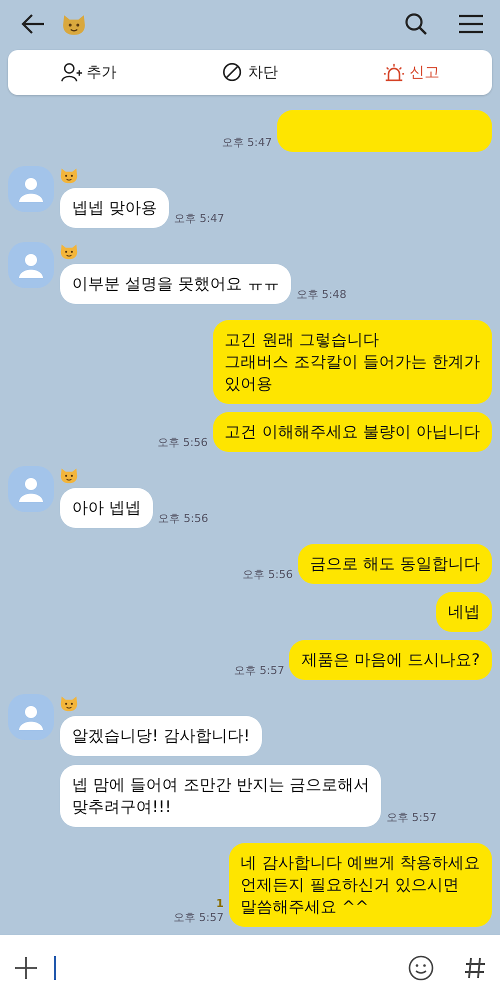  I want to click on menu-icon, so click(471, 24).